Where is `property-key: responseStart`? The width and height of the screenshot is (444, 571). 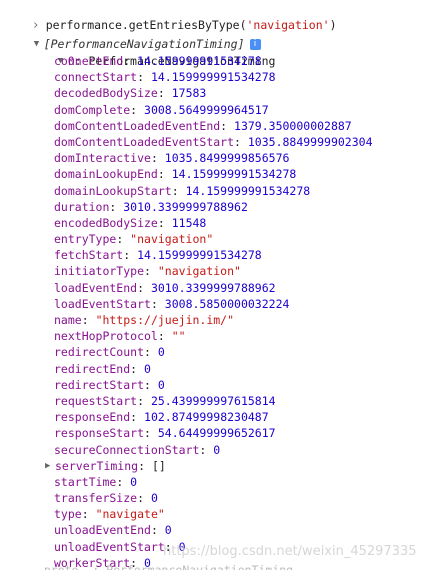 property-key: responseStart is located at coordinates (99, 433).